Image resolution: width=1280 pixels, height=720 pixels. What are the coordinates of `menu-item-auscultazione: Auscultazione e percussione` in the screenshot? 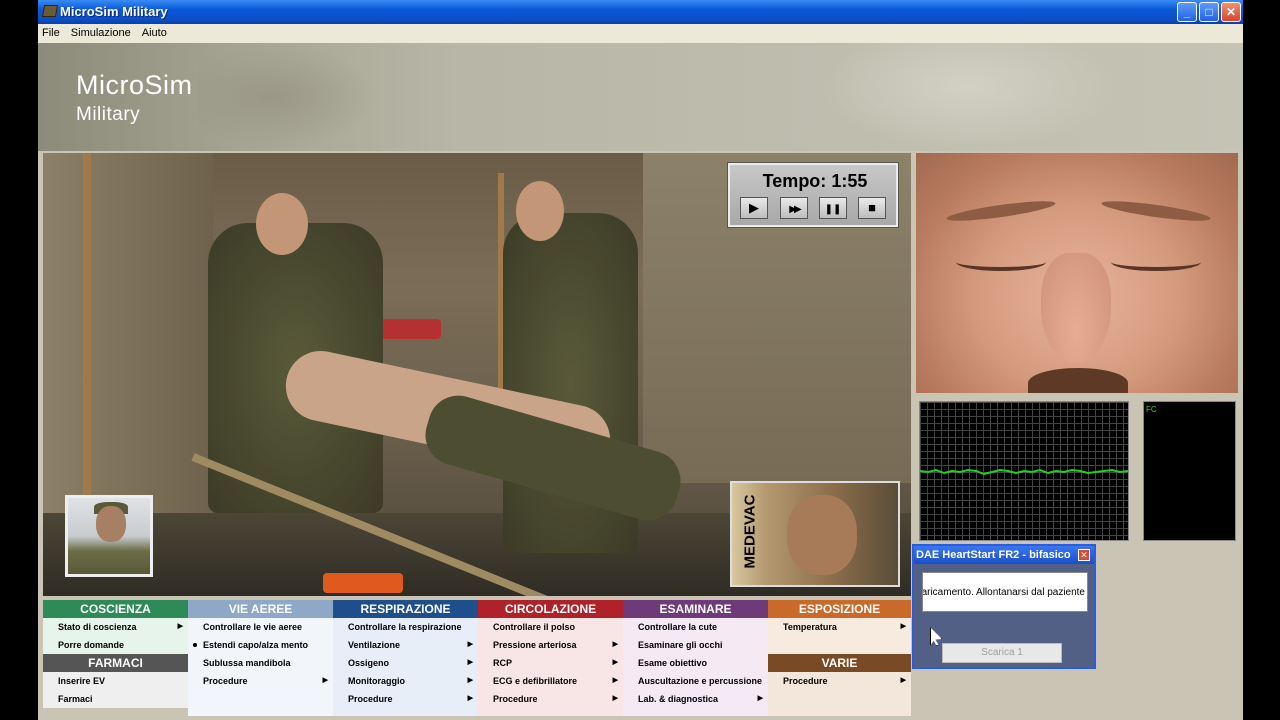 It's located at (695, 681).